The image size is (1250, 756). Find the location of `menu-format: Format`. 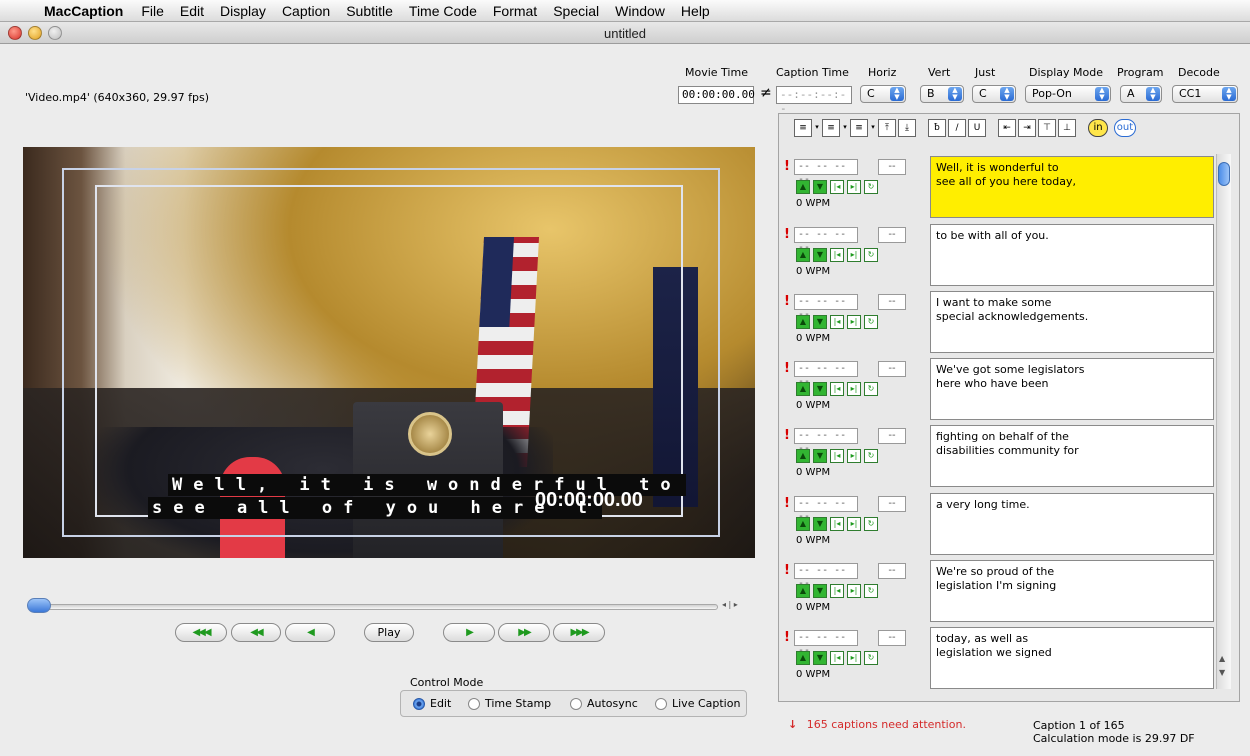

menu-format: Format is located at coordinates (515, 11).